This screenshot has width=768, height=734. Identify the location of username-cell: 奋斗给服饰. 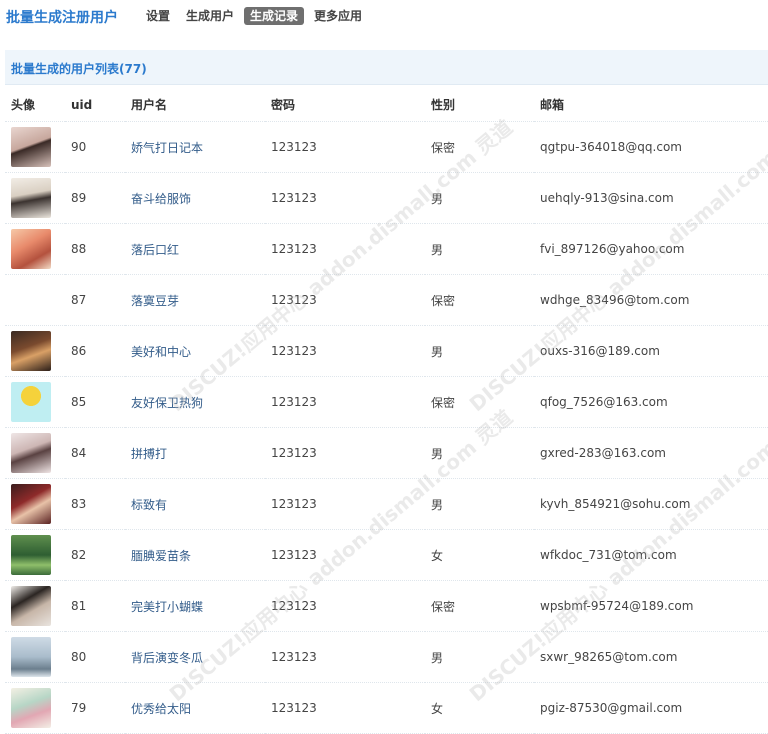
(195, 198).